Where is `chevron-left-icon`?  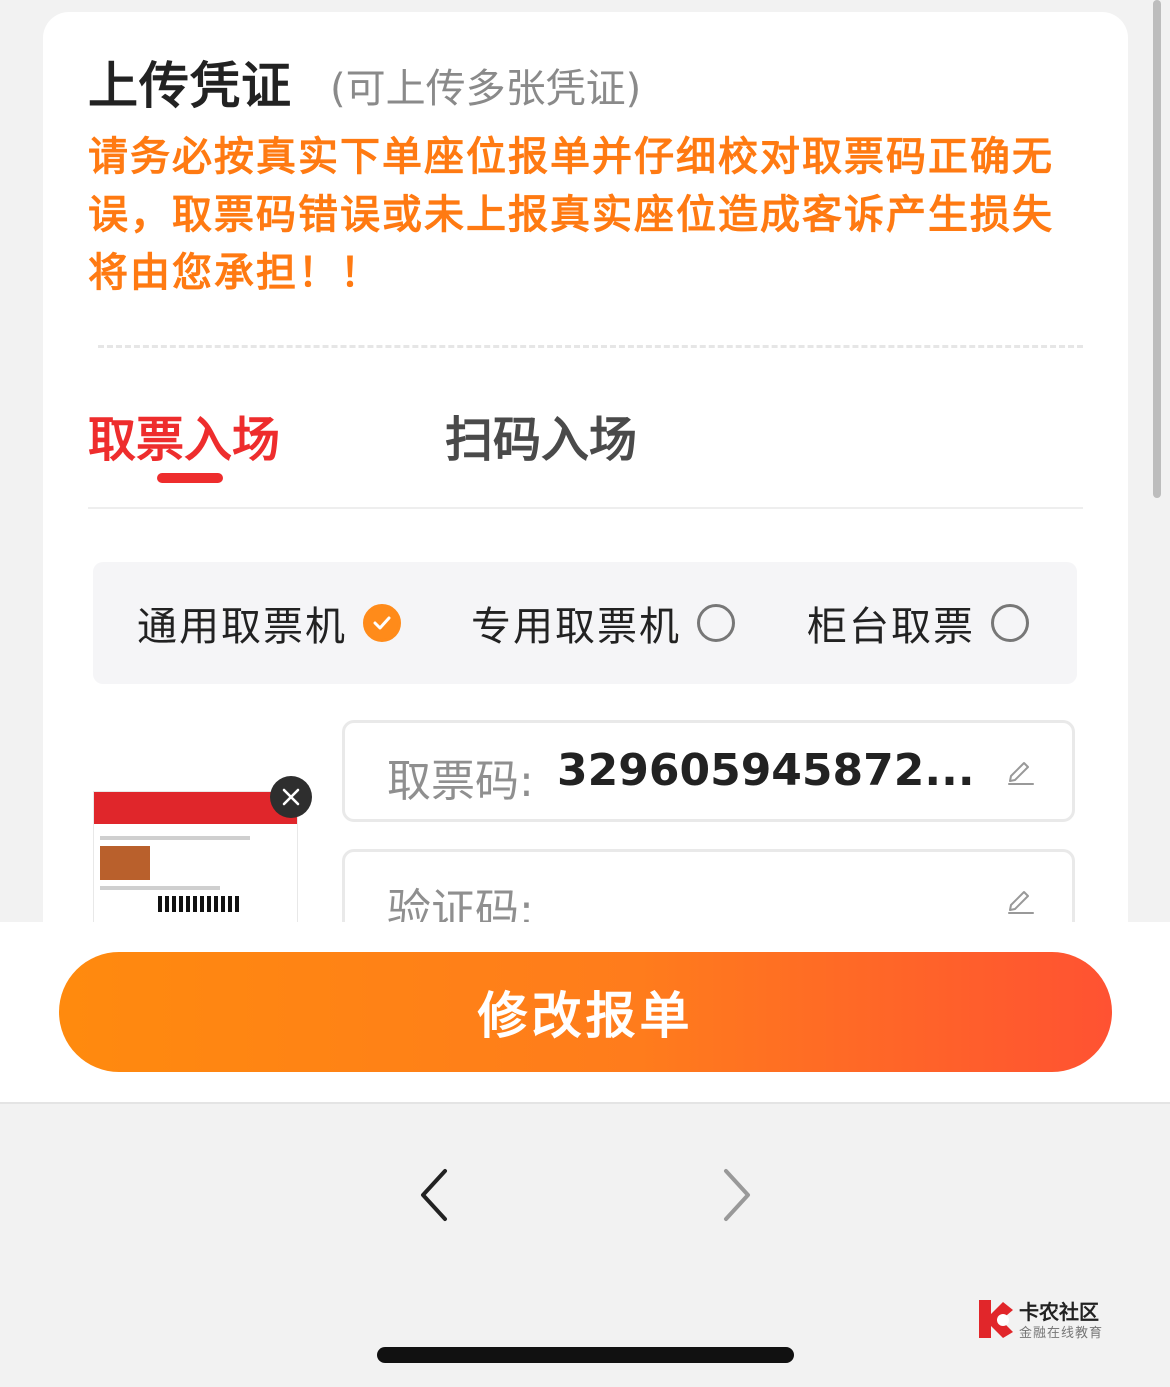 chevron-left-icon is located at coordinates (435, 1195).